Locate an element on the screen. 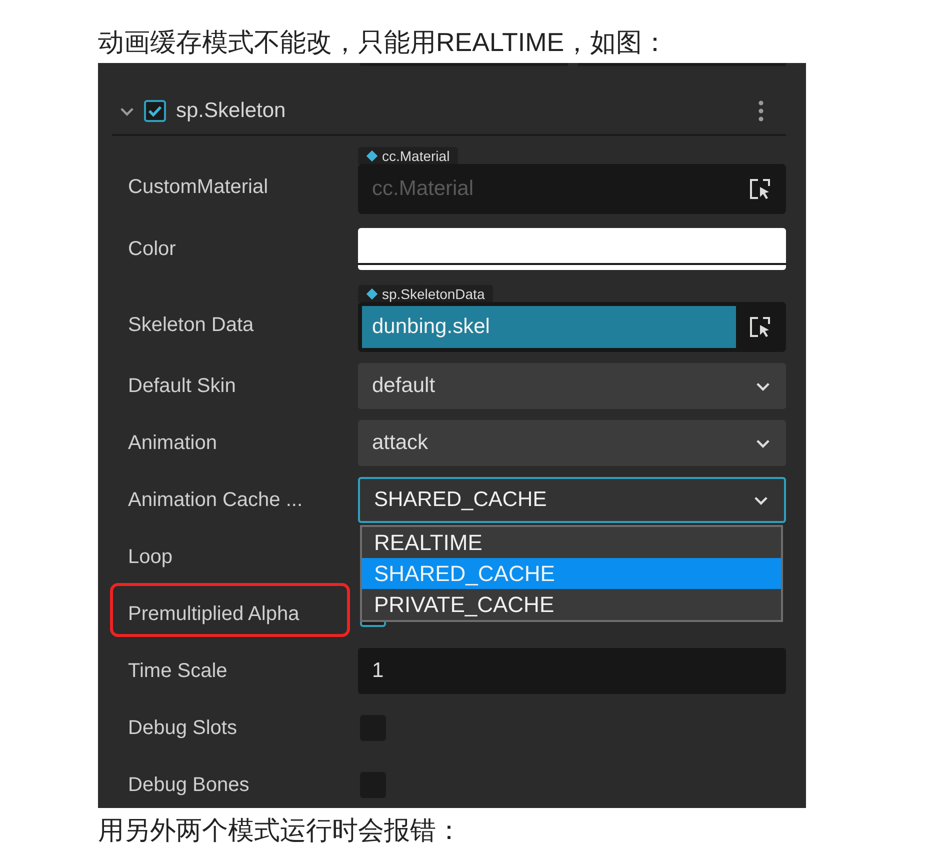  intro-paragraph: 动画缓存模式不能改，只能用REALTIME，如图： is located at coordinates (383, 42).